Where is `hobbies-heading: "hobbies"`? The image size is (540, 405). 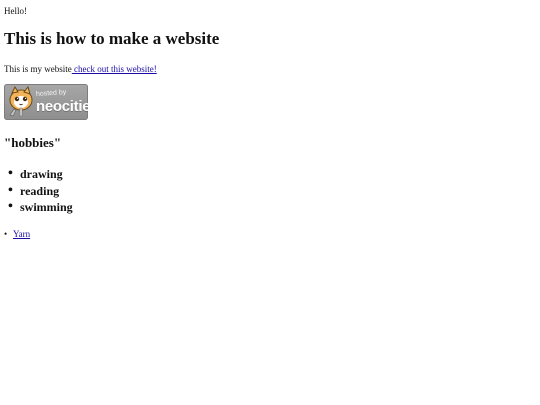
hobbies-heading: "hobbies" is located at coordinates (33, 142).